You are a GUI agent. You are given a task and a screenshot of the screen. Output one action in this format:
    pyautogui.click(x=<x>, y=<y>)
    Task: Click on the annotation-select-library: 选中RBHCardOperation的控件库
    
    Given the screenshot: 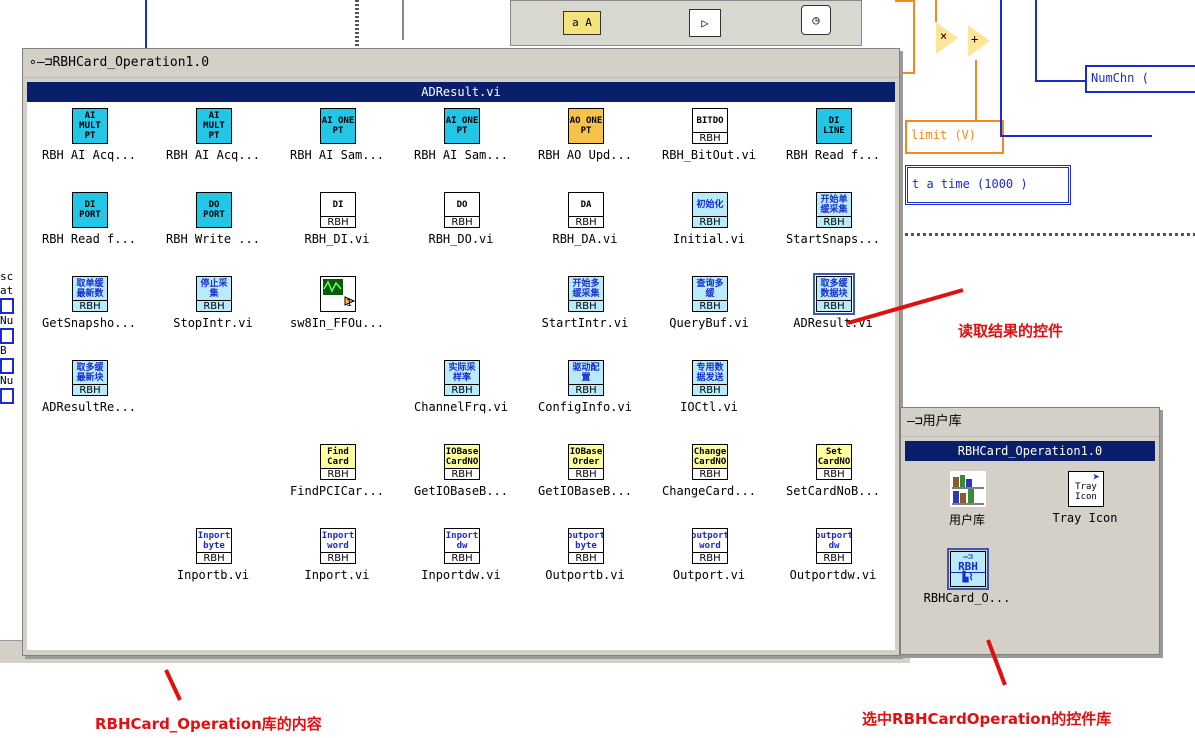 What is the action you would take?
    pyautogui.click(x=987, y=719)
    